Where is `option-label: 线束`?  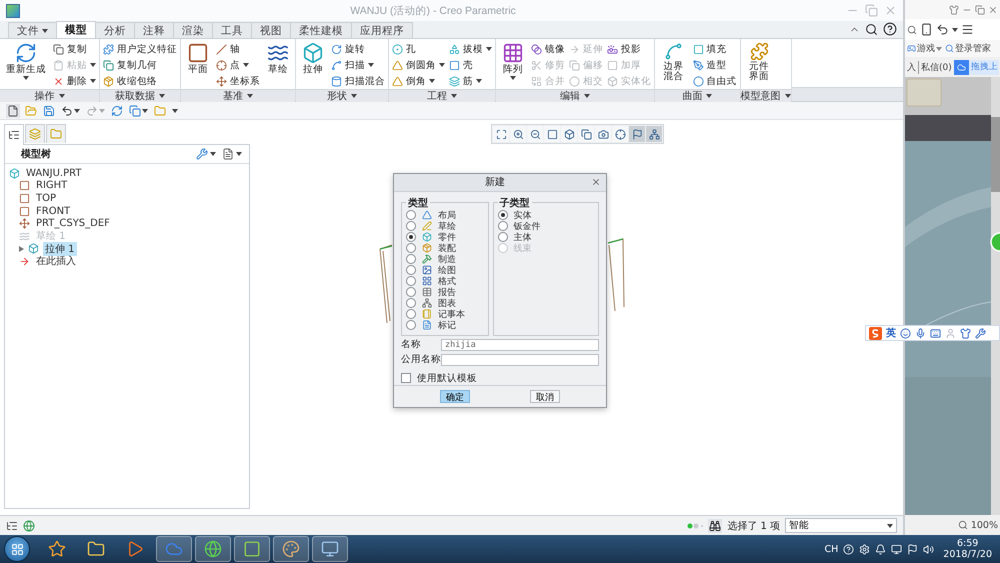 option-label: 线束 is located at coordinates (523, 248).